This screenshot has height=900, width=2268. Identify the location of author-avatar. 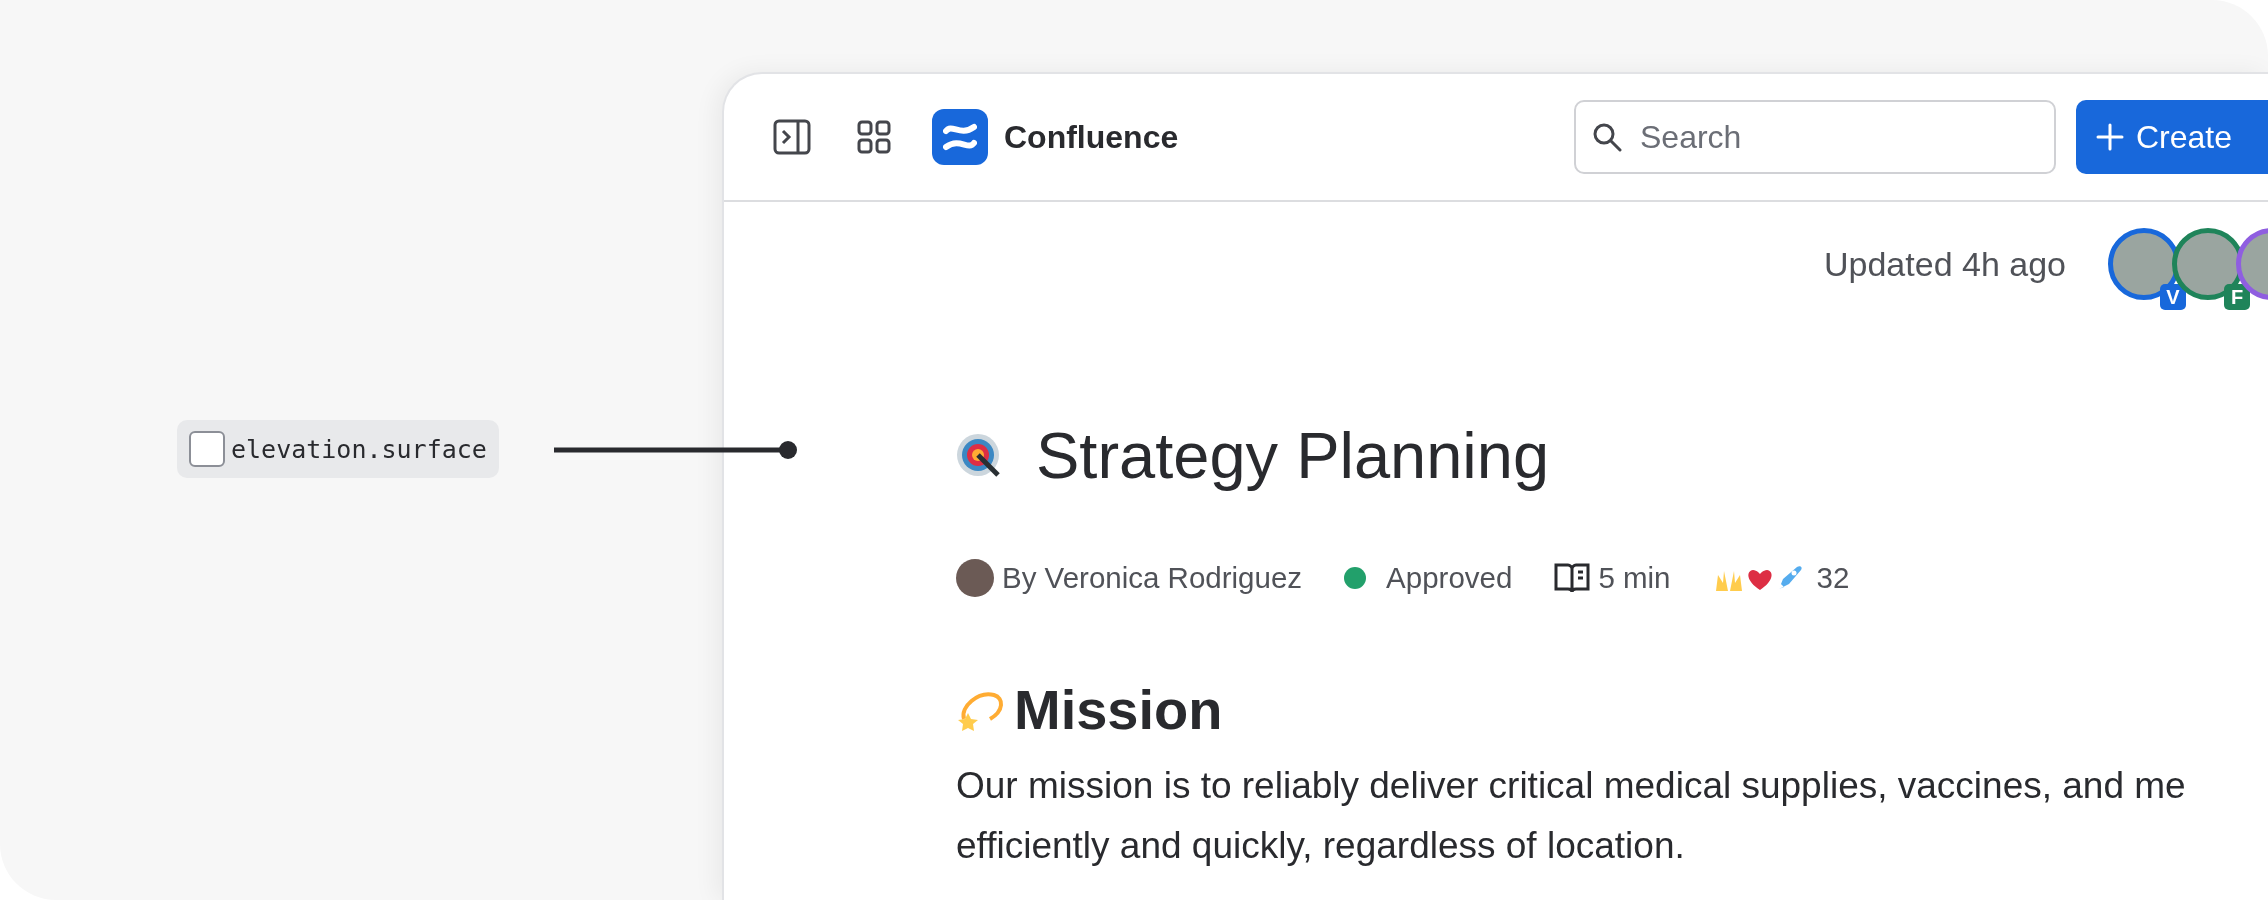
(975, 578).